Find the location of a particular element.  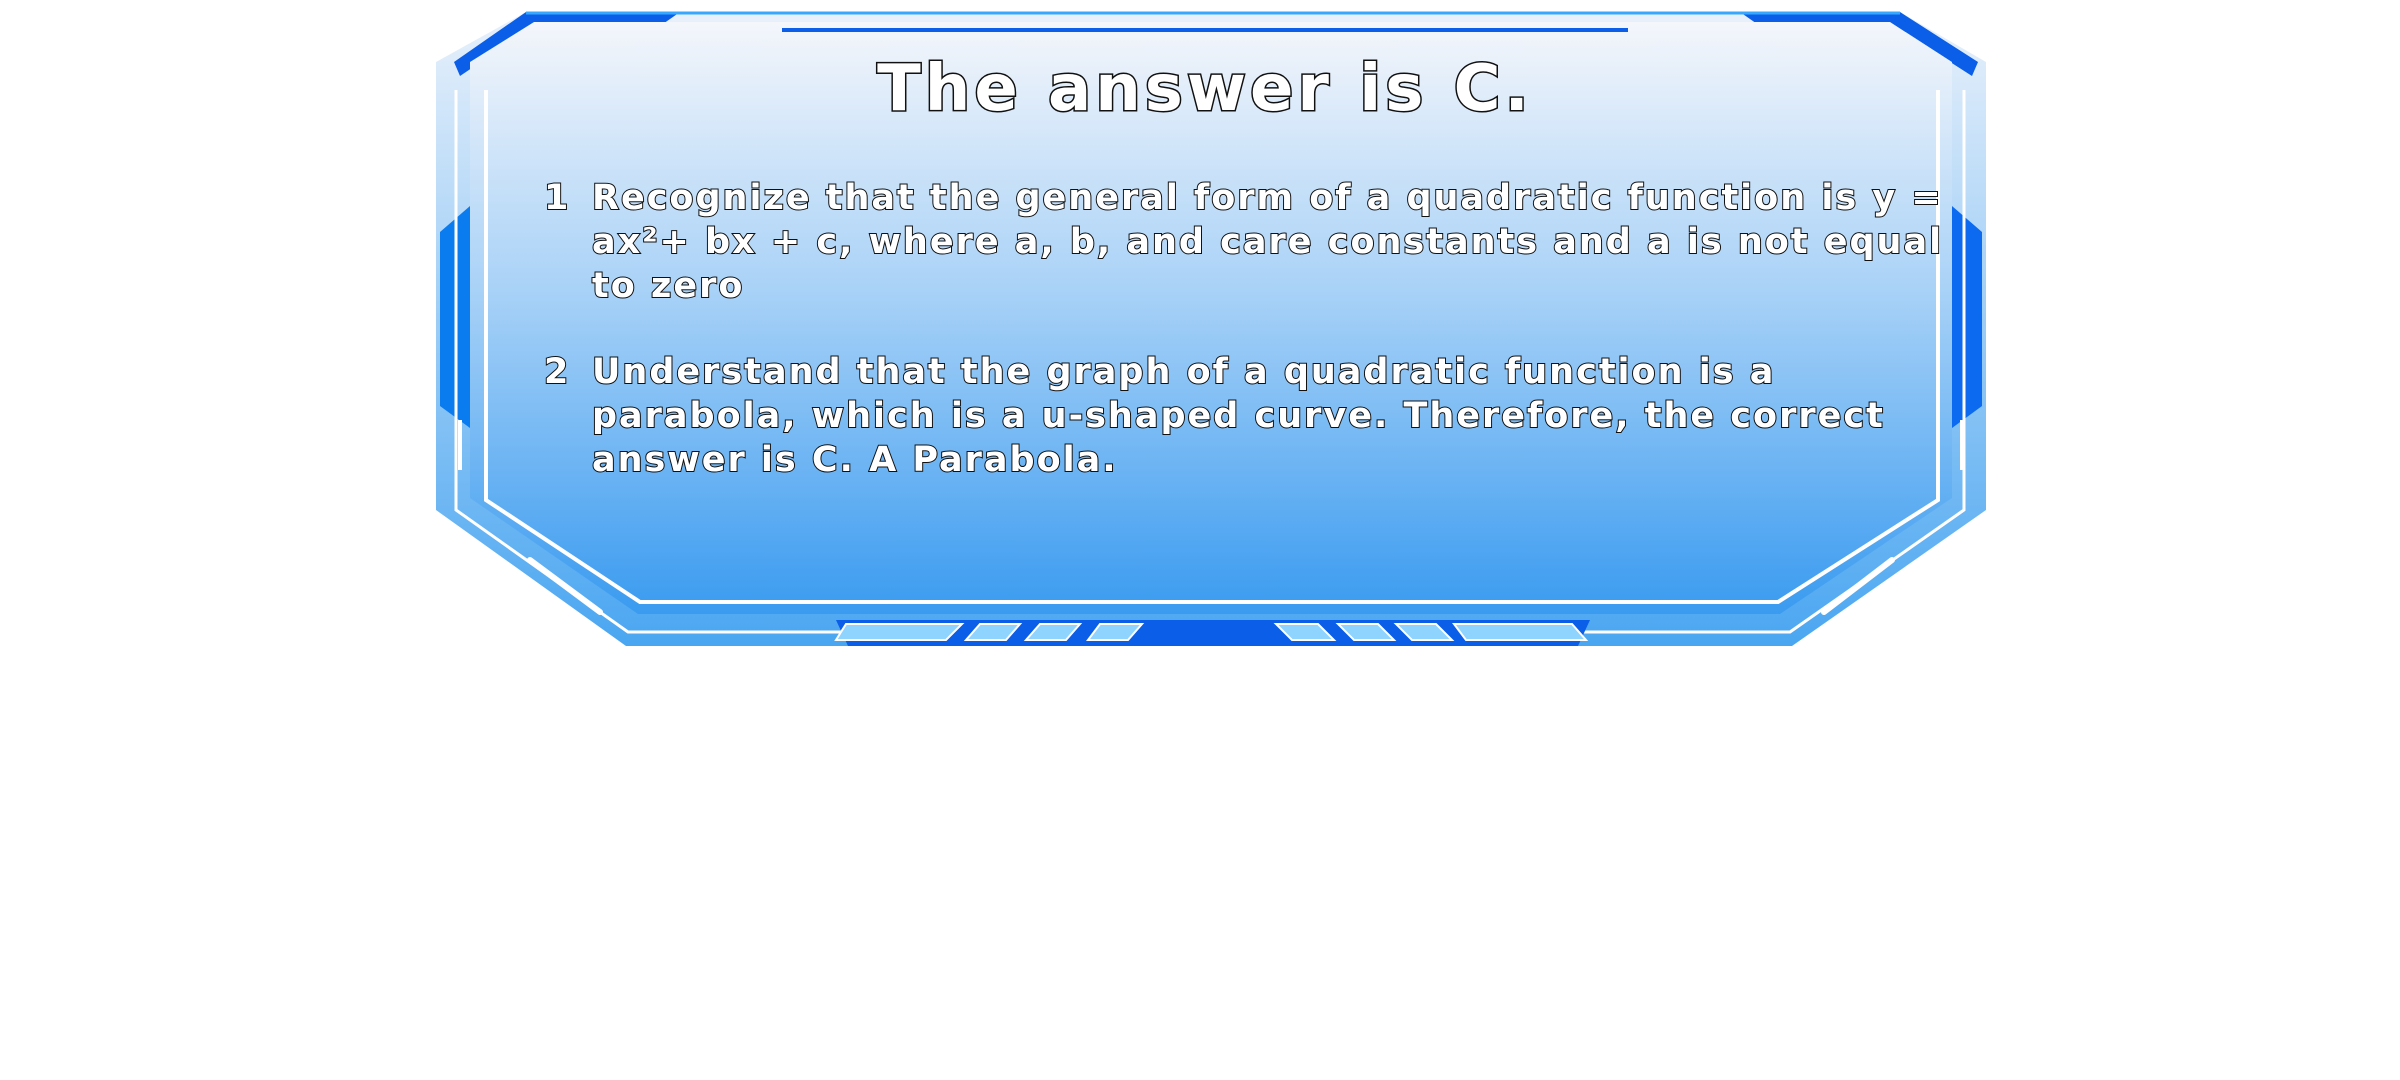

step-number: 2 is located at coordinates (557, 372).